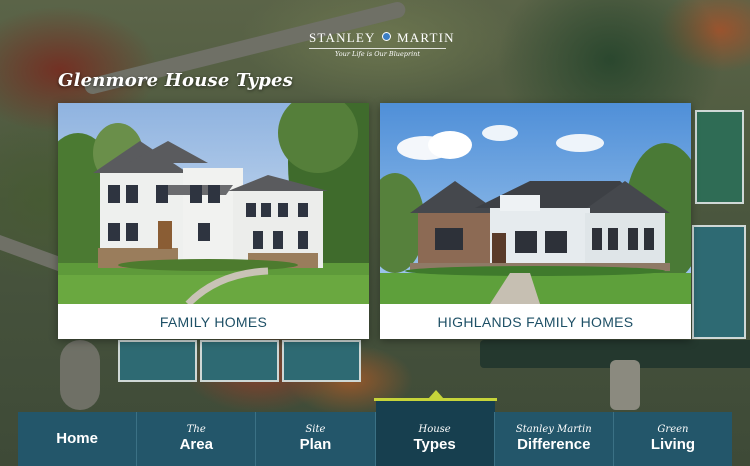 Image resolution: width=750 pixels, height=466 pixels. What do you see at coordinates (673, 429) in the screenshot?
I see `nav-item-sublabel: Green` at bounding box center [673, 429].